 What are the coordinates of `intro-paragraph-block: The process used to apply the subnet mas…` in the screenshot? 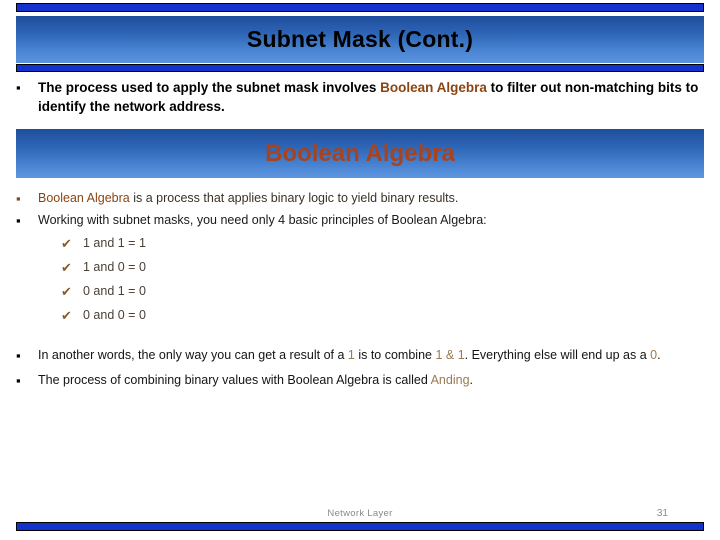 It's located at (361, 97).